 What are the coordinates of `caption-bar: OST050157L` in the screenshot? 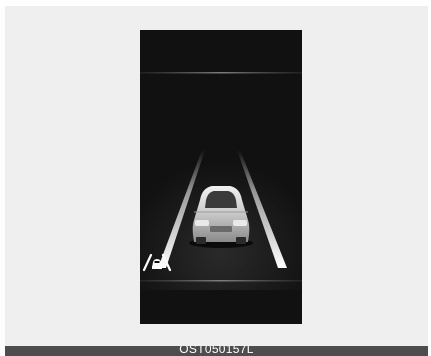 It's located at (216, 351).